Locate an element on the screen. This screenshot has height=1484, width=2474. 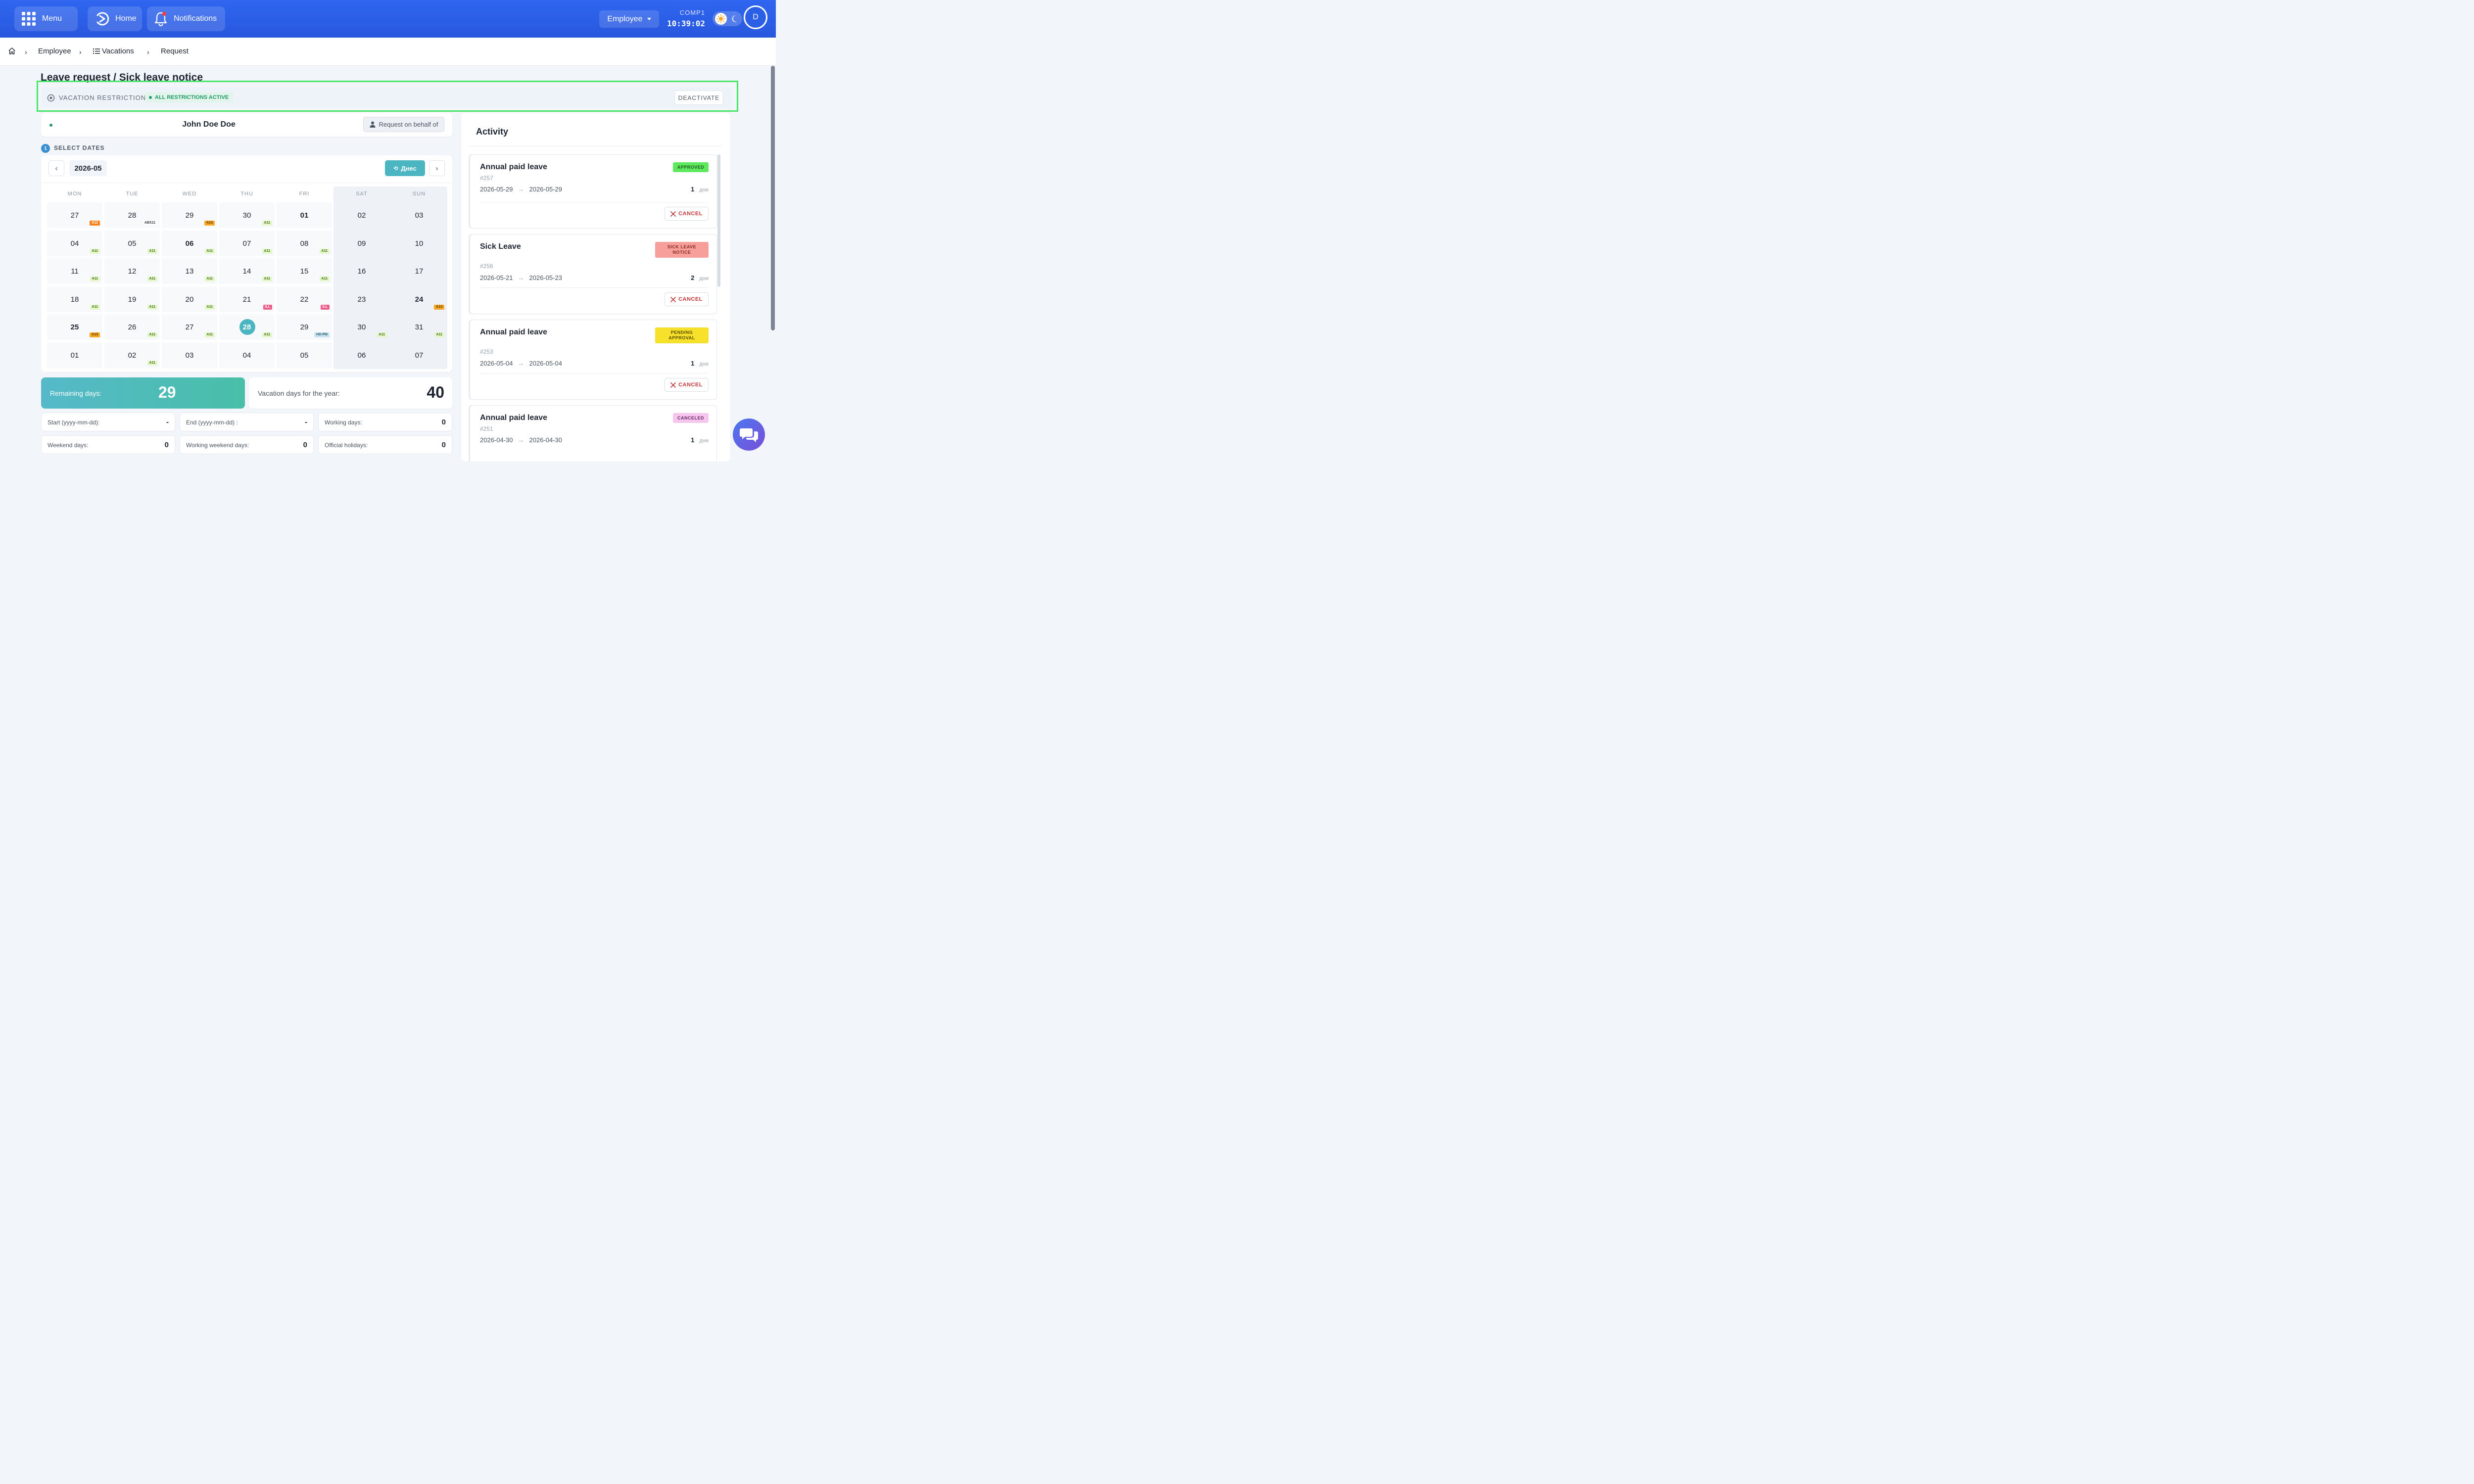
calendar-day: 23 is located at coordinates (362, 299).